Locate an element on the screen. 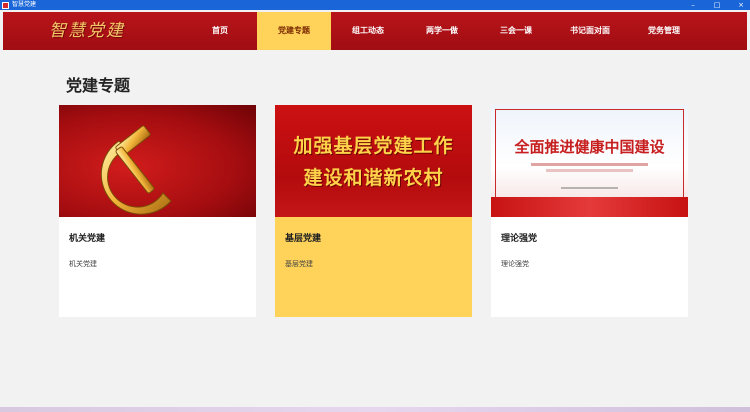  app-logo: 智慧党建 is located at coordinates (87, 31).